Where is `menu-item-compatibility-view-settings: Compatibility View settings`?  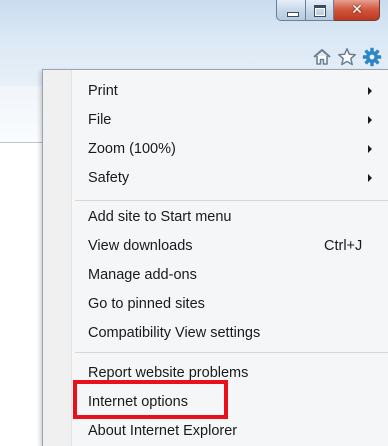 menu-item-compatibility-view-settings: Compatibility View settings is located at coordinates (174, 333).